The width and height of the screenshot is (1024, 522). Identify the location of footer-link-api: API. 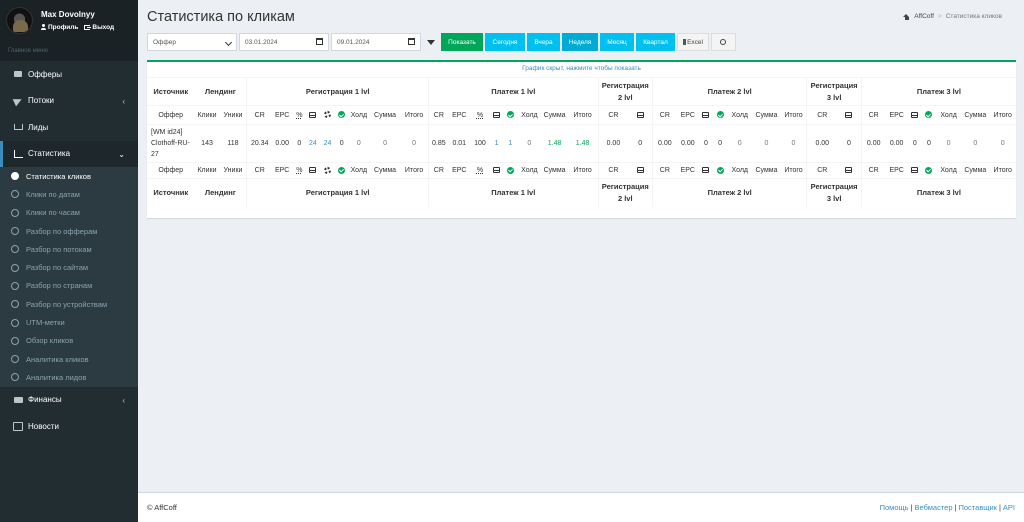
(1009, 507).